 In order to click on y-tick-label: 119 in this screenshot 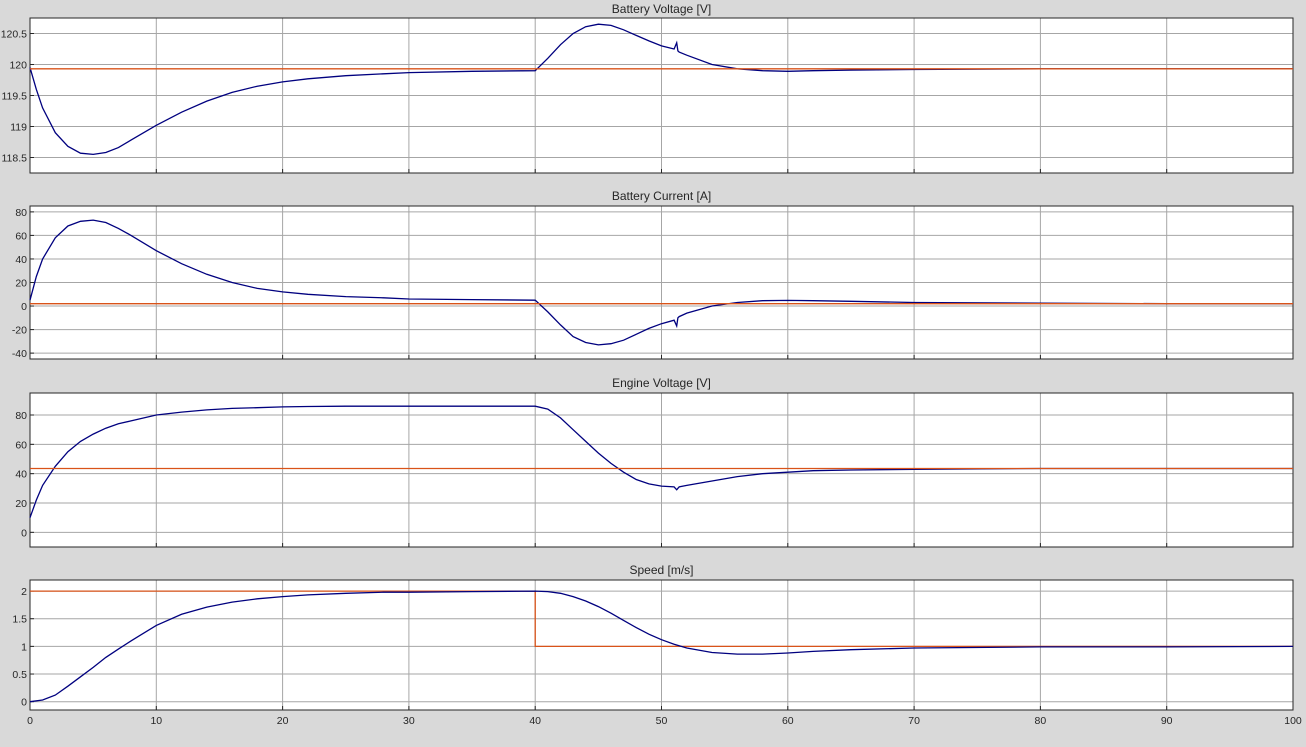, I will do `click(18, 128)`.